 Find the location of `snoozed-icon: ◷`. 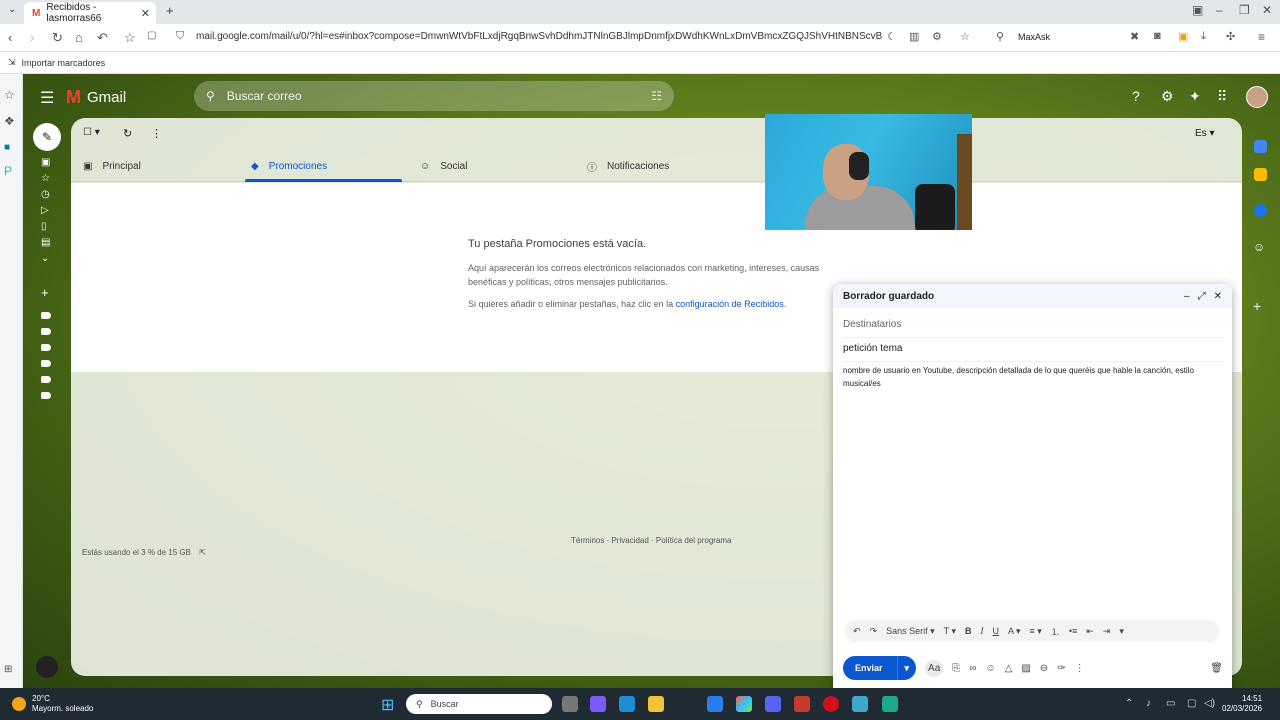

snoozed-icon: ◷ is located at coordinates (45, 194).